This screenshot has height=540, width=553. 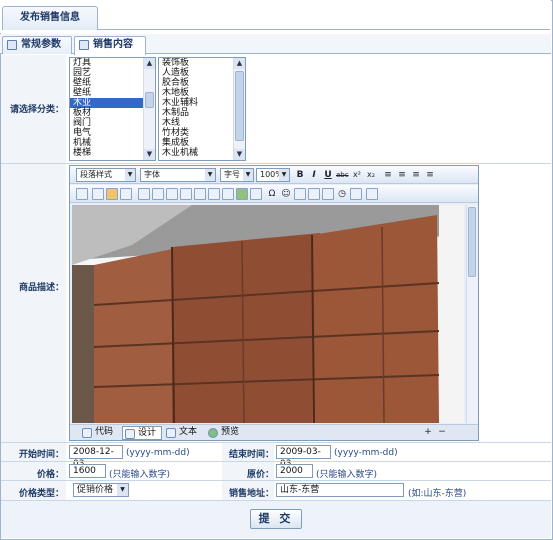 I want to click on italic-icon: I, so click(x=314, y=175).